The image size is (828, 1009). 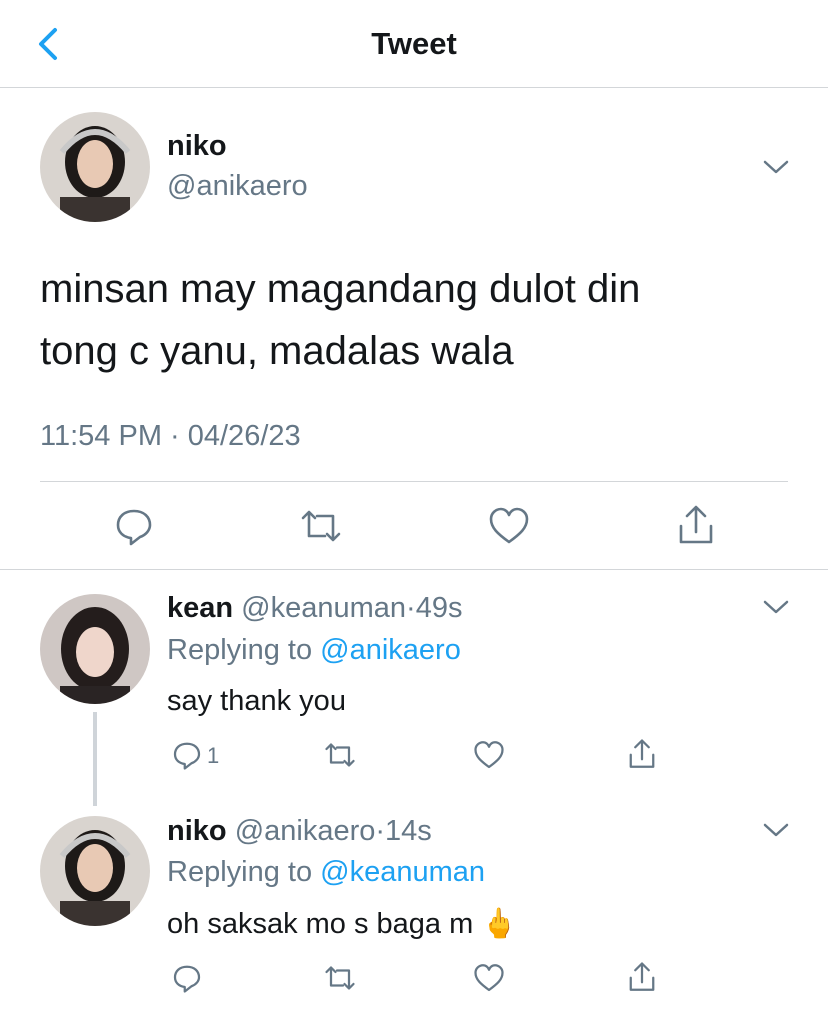 I want to click on replying-to: Replying to @keanuman, so click(x=326, y=872).